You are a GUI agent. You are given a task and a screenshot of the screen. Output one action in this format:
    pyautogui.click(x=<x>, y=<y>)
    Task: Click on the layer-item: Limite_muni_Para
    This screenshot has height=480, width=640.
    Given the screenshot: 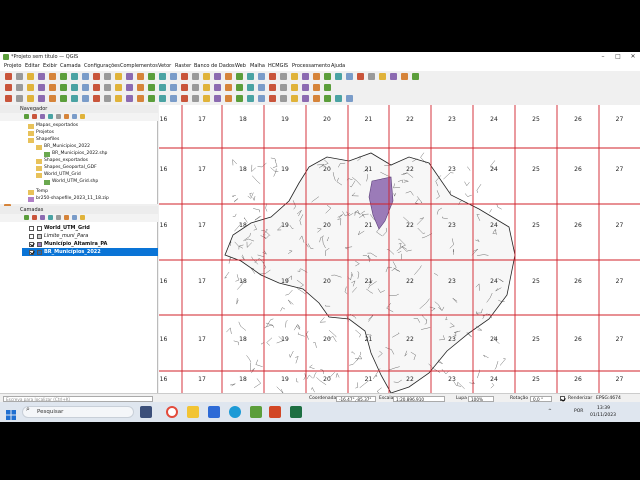 What is the action you would take?
    pyautogui.click(x=90, y=236)
    